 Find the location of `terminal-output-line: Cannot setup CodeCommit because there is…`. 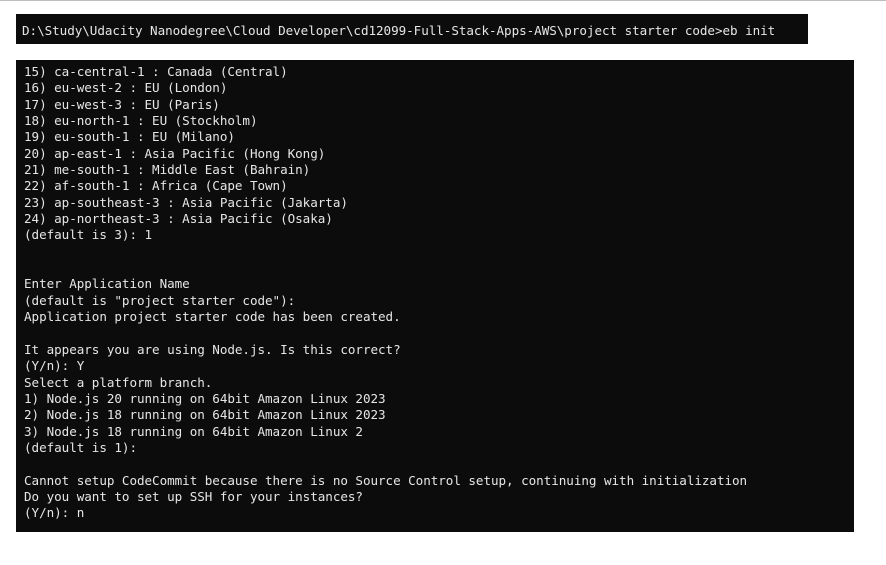

terminal-output-line: Cannot setup CodeCommit because there is… is located at coordinates (386, 480).